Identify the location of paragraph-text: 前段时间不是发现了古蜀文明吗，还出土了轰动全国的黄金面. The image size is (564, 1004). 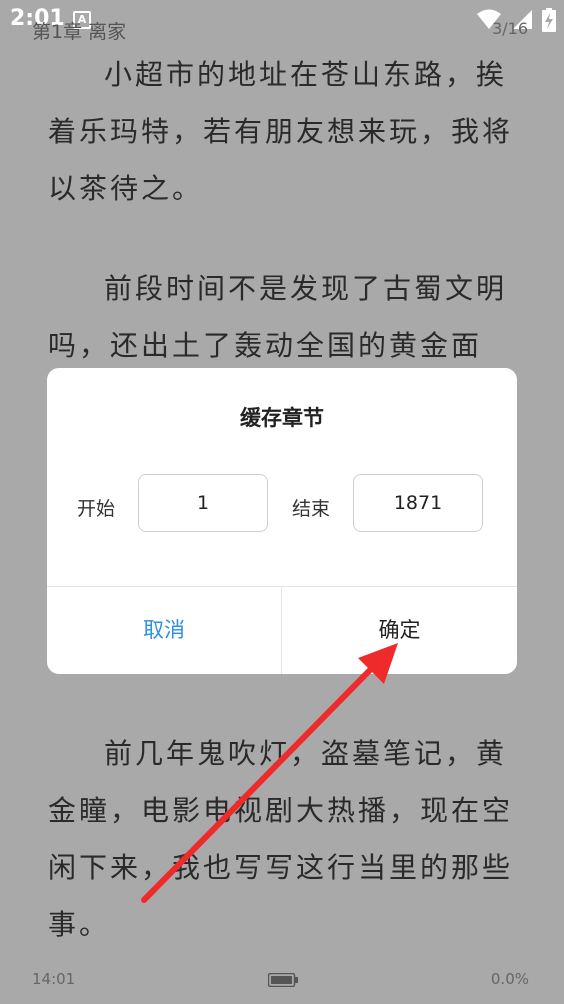
(278, 317).